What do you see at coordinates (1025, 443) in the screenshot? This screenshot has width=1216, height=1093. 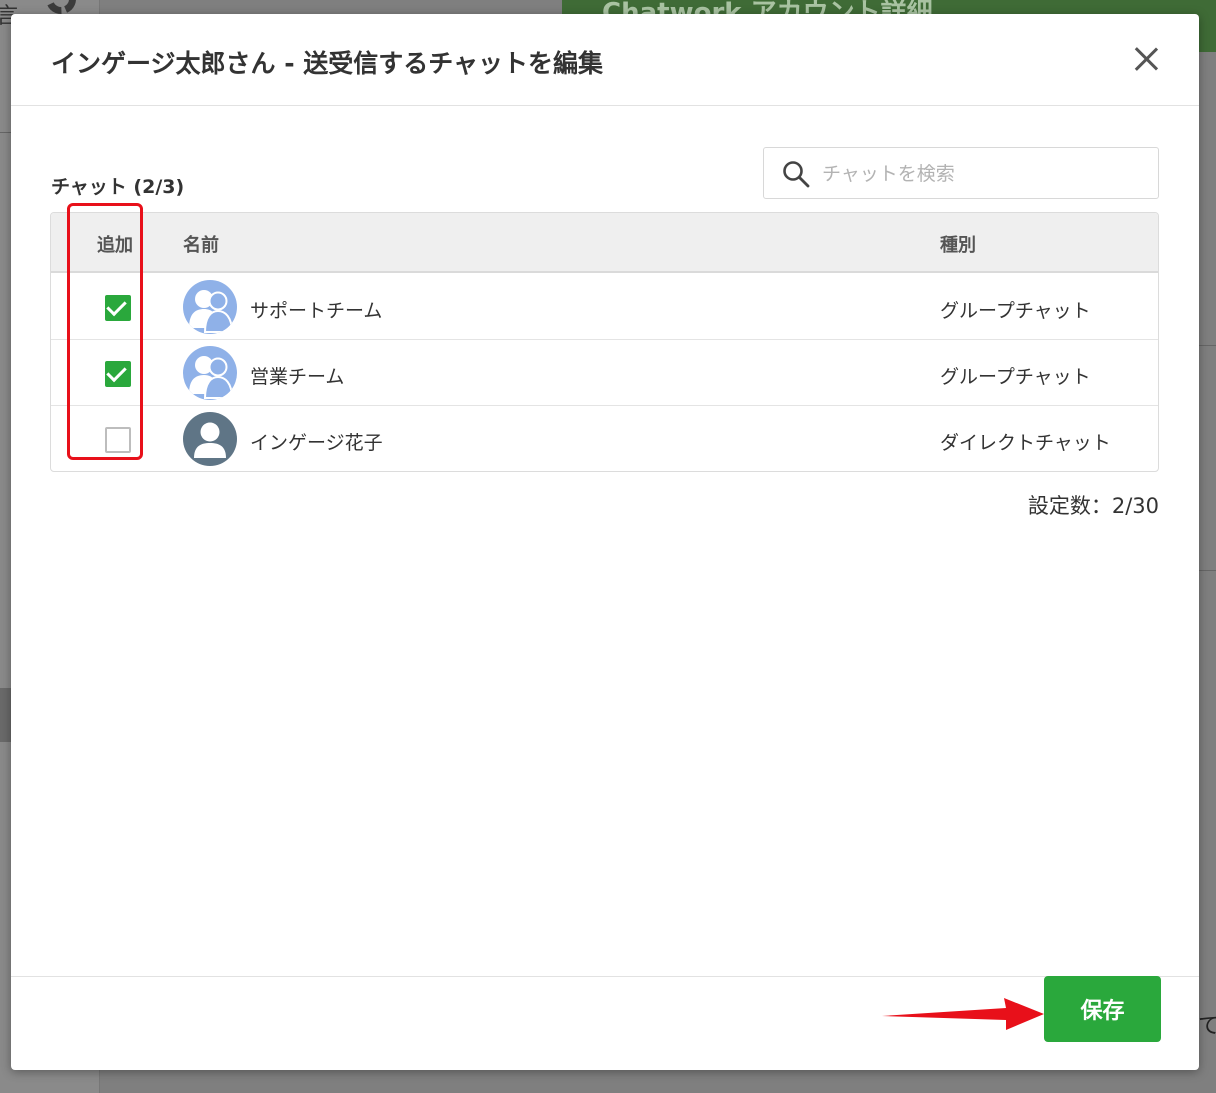 I see `chat-type: ダイレクトチャット` at bounding box center [1025, 443].